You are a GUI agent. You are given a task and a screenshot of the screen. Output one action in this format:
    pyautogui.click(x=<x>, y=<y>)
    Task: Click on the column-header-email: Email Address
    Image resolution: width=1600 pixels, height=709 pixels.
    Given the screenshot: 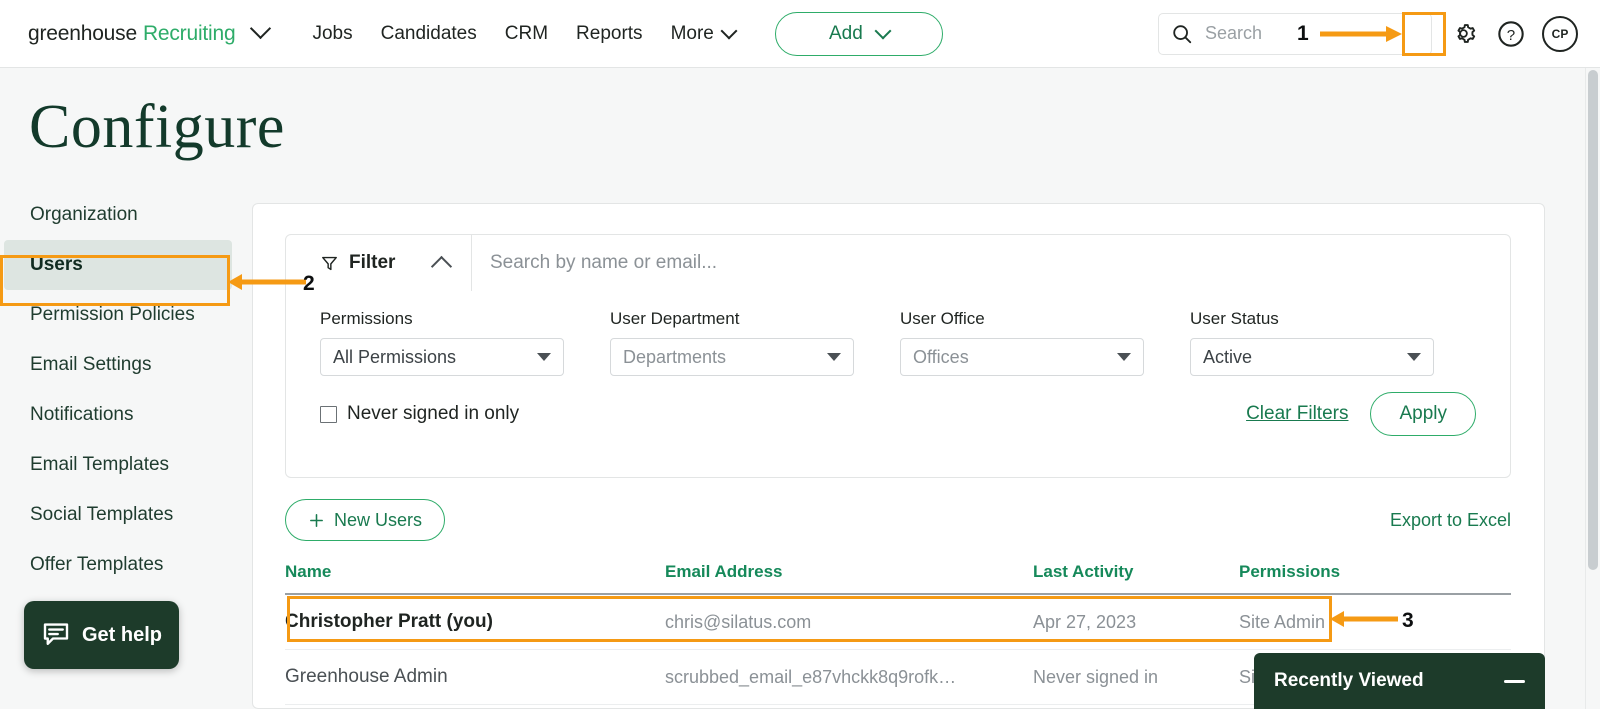 What is the action you would take?
    pyautogui.click(x=849, y=572)
    